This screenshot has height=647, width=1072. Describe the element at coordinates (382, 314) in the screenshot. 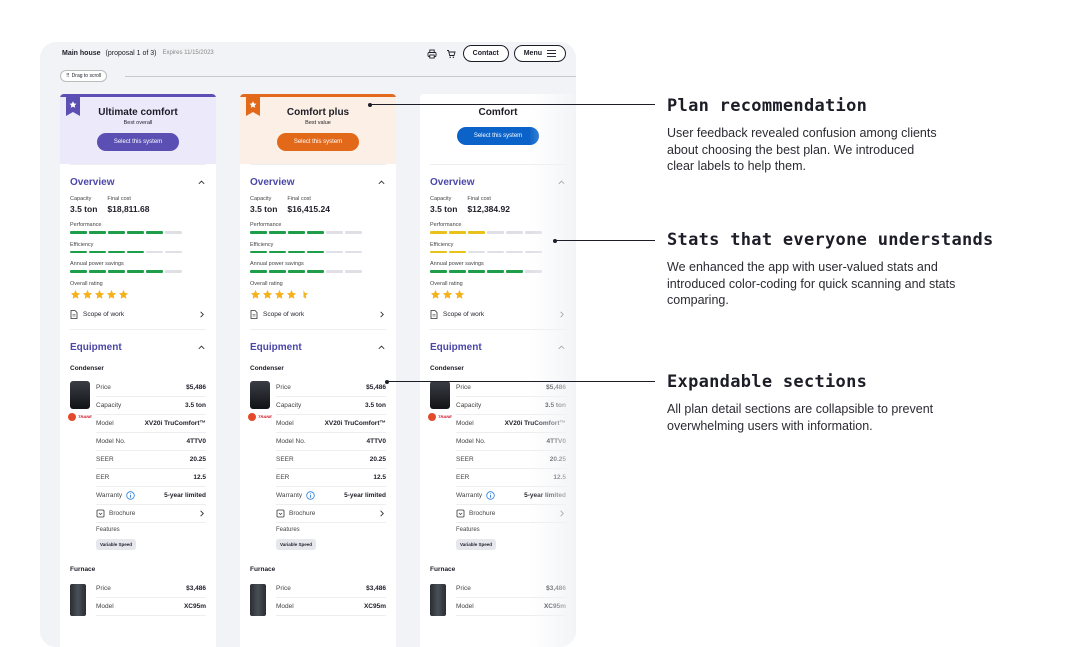

I see `chevron-right-icon` at that location.